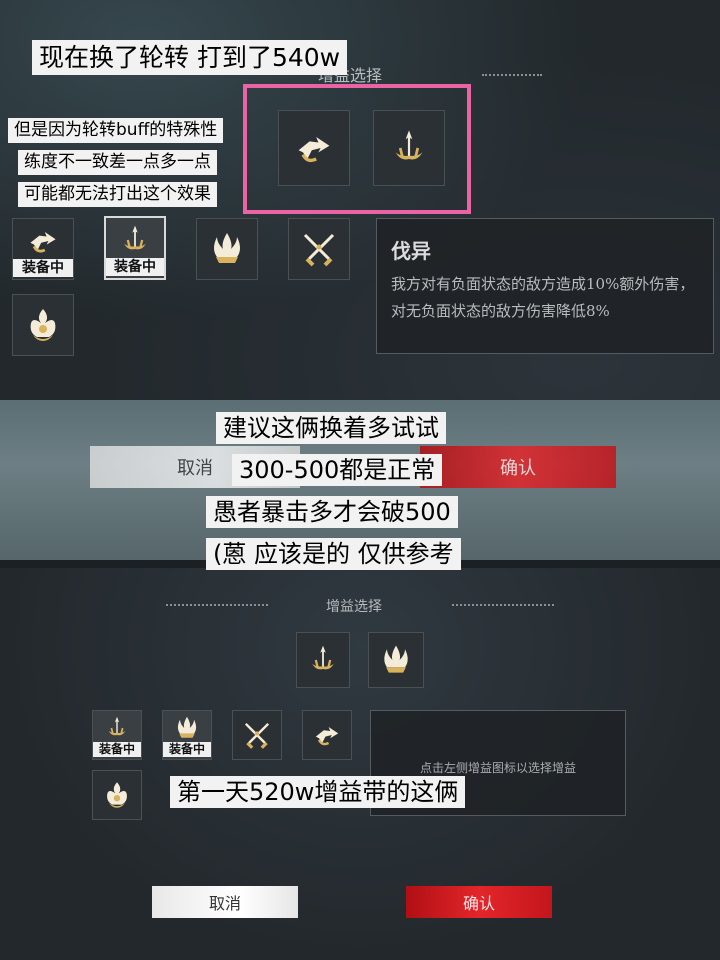 This screenshot has height=960, width=720. Describe the element at coordinates (217, 606) in the screenshot. I see `divider-dots-left` at that location.